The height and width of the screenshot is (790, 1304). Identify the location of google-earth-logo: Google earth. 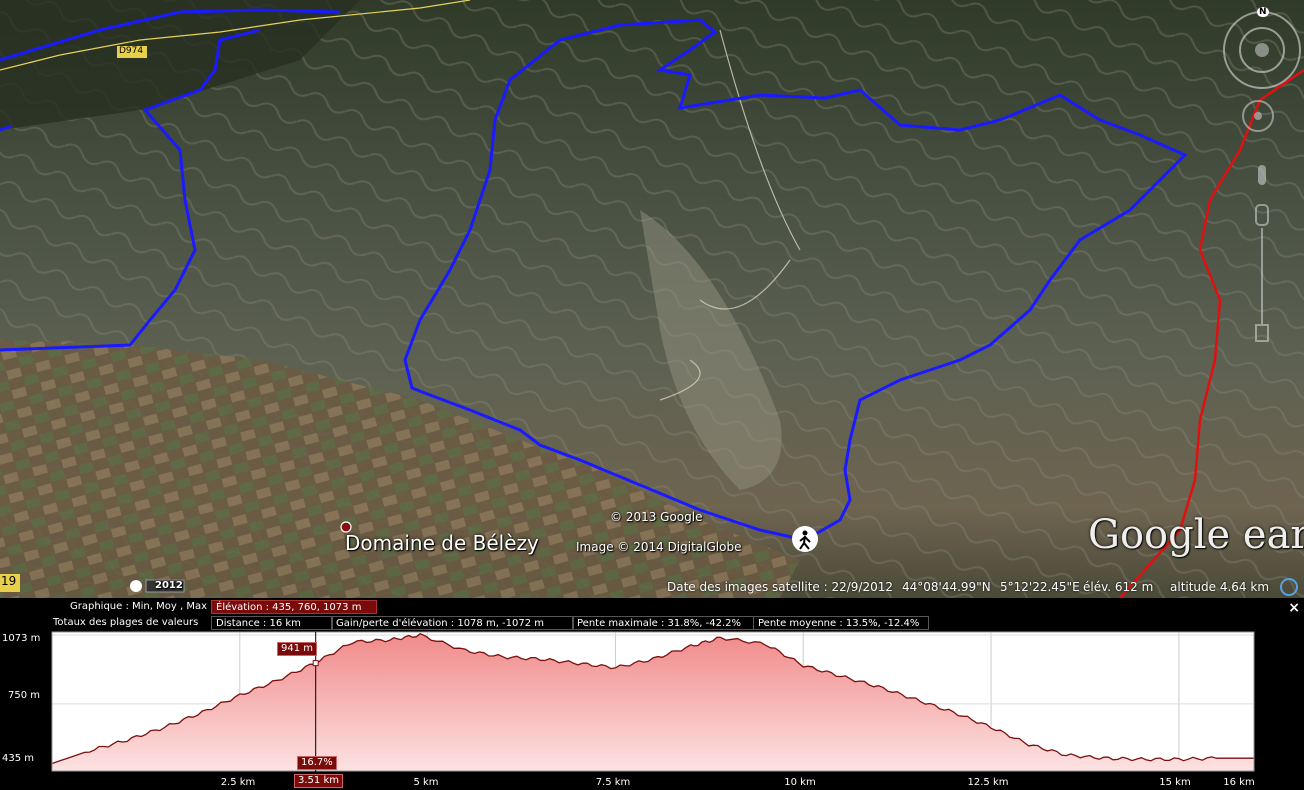
(1196, 535).